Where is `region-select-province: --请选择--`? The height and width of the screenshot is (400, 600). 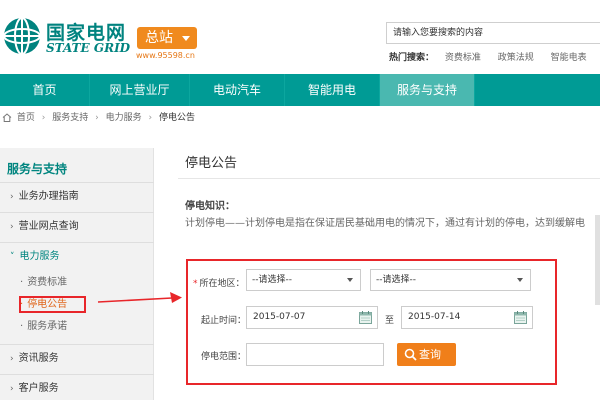
region-select-province: --请选择-- is located at coordinates (303, 280).